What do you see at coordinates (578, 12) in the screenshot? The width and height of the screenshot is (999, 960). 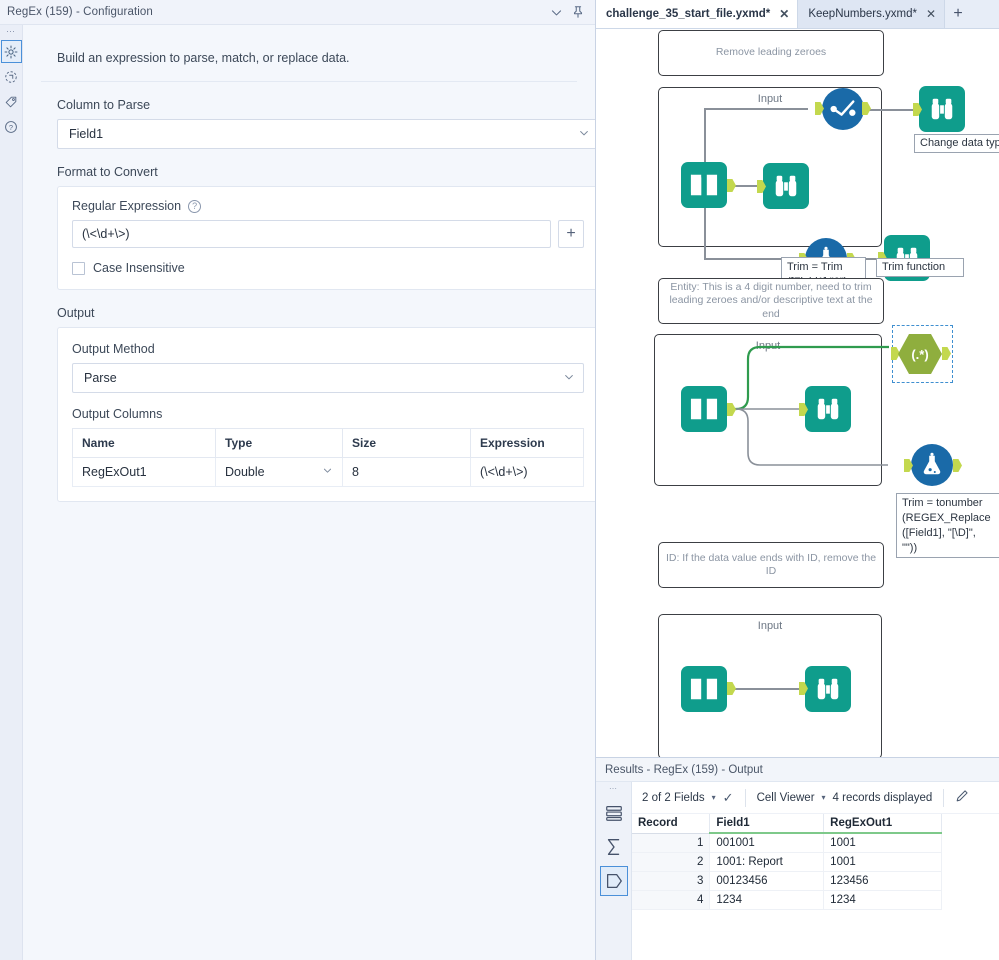 I see `pin-icon` at bounding box center [578, 12].